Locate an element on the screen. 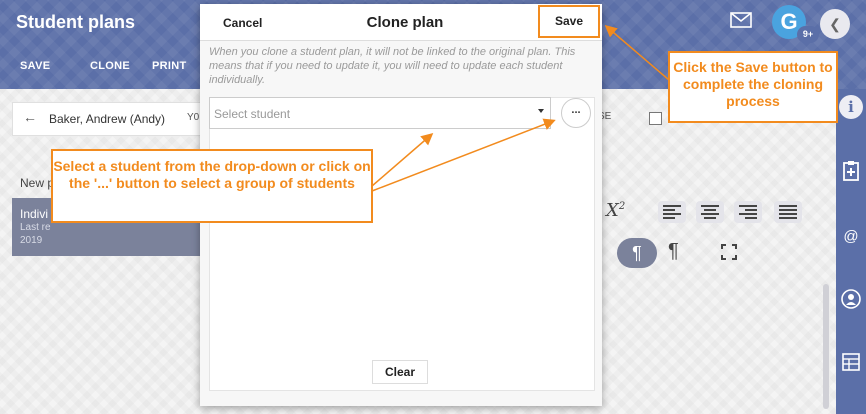  fullscreen-icon is located at coordinates (729, 252).